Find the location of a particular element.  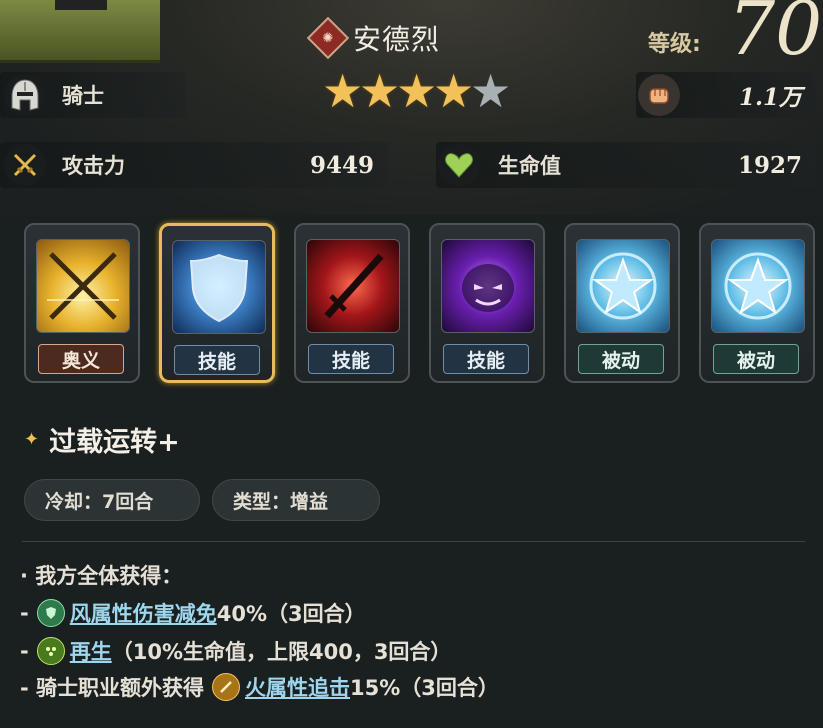

shield-icon is located at coordinates (219, 287).